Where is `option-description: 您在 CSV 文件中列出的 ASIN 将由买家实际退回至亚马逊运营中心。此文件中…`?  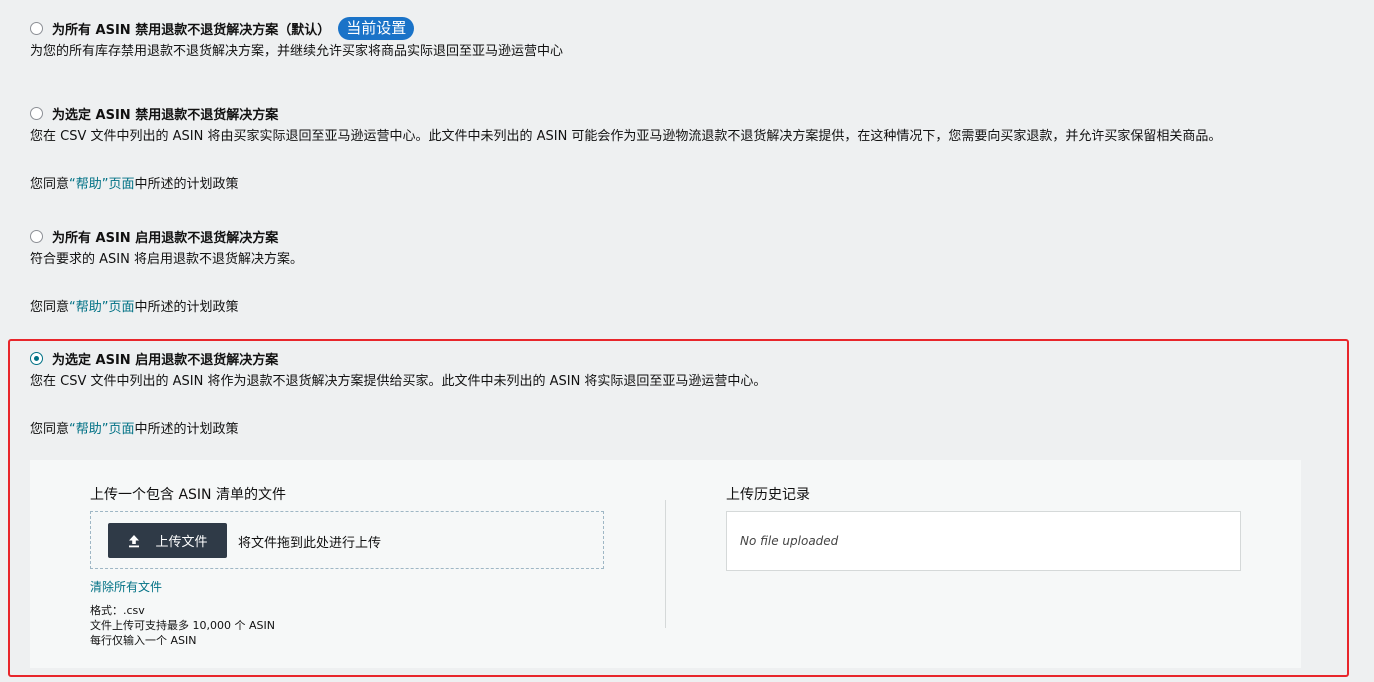
option-description: 您在 CSV 文件中列出的 ASIN 将由买家实际退回至亚马逊运营中心。此文件中… is located at coordinates (626, 136).